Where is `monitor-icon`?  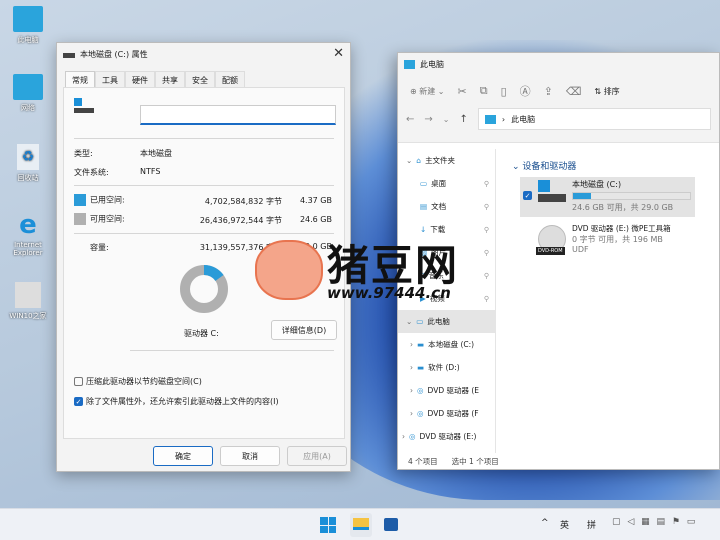 monitor-icon is located at coordinates (28, 19).